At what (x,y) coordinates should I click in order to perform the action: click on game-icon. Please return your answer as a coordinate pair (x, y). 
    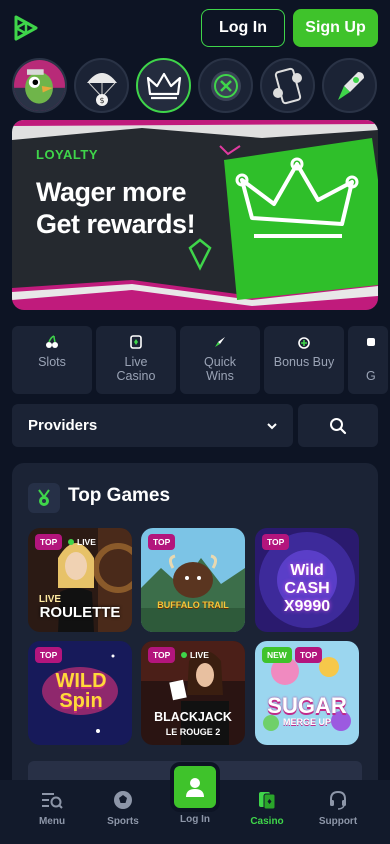
    Looking at the image, I should click on (371, 342).